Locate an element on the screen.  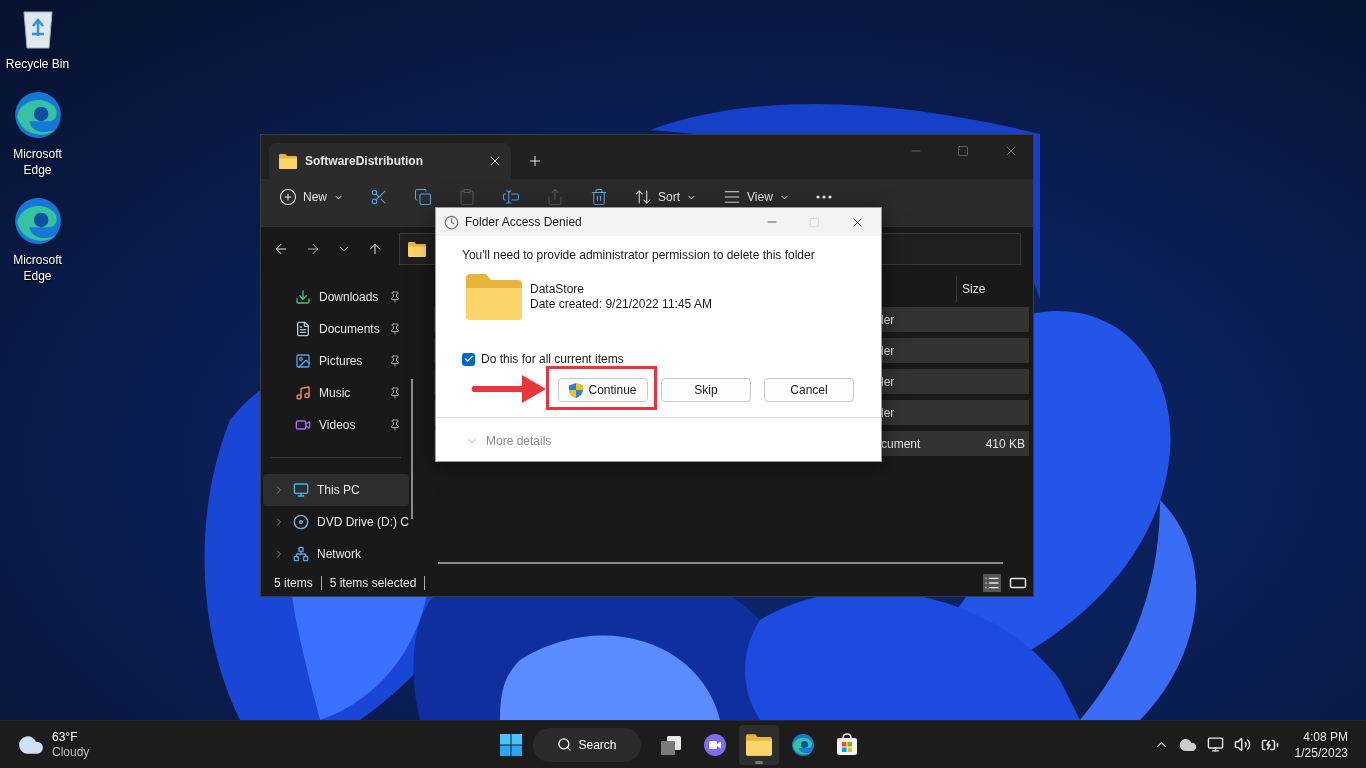
more-details-link: More details is located at coordinates (519, 441).